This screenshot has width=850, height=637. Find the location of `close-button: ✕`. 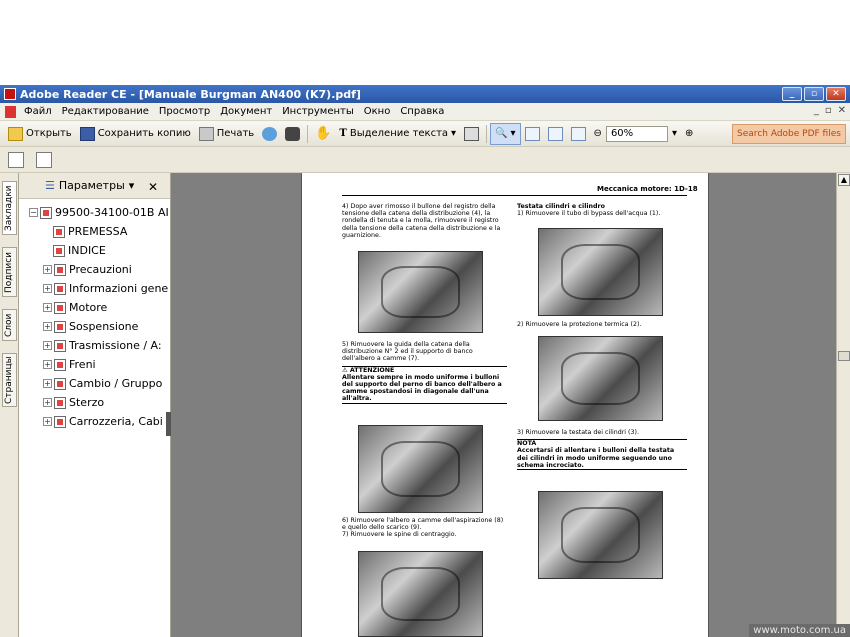

close-button: ✕ is located at coordinates (836, 94).